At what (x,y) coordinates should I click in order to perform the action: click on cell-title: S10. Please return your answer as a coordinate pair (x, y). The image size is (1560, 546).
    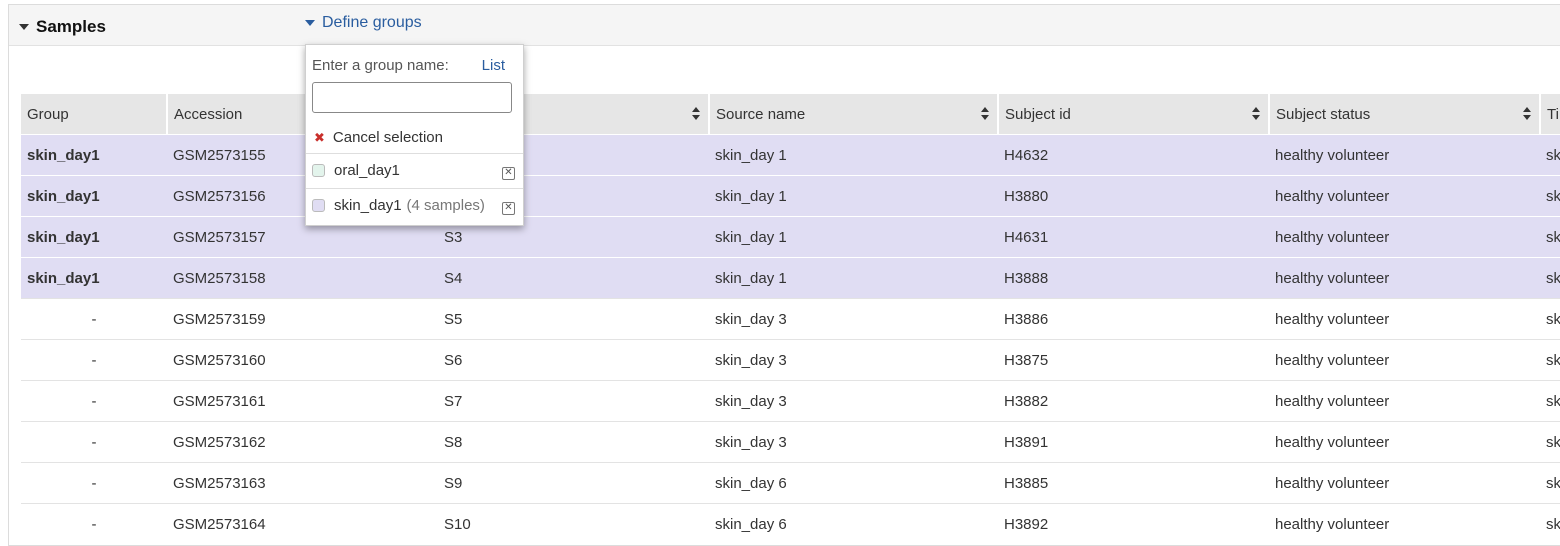
    Looking at the image, I should click on (573, 523).